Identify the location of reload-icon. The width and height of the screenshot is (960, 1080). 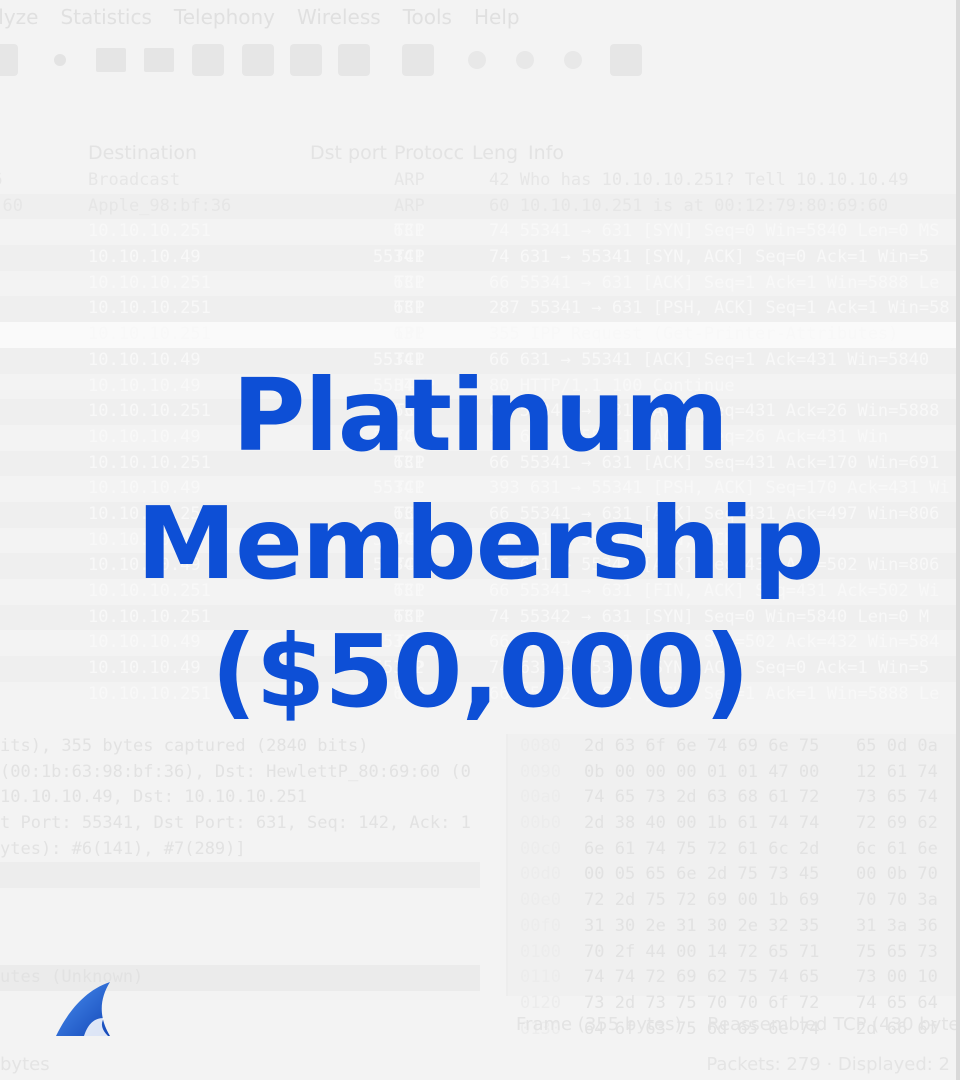
(60, 60).